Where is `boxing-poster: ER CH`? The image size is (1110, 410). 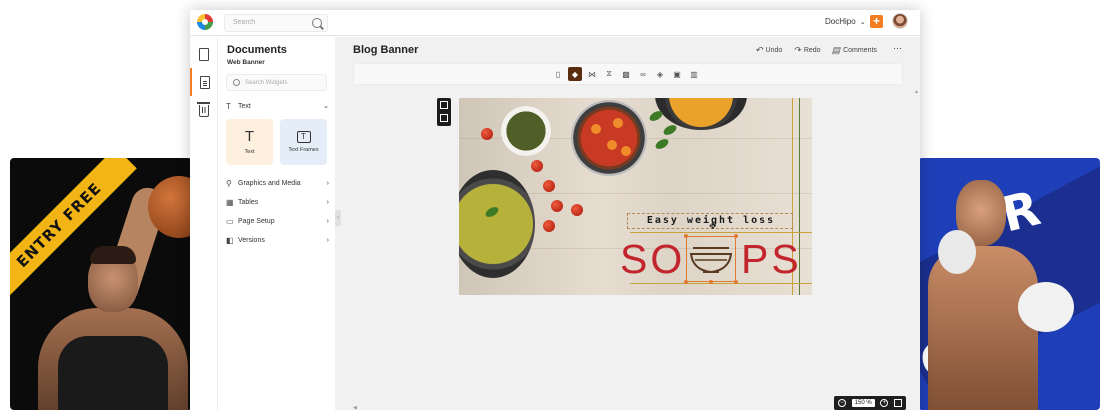 boxing-poster: ER CH is located at coordinates (1009, 284).